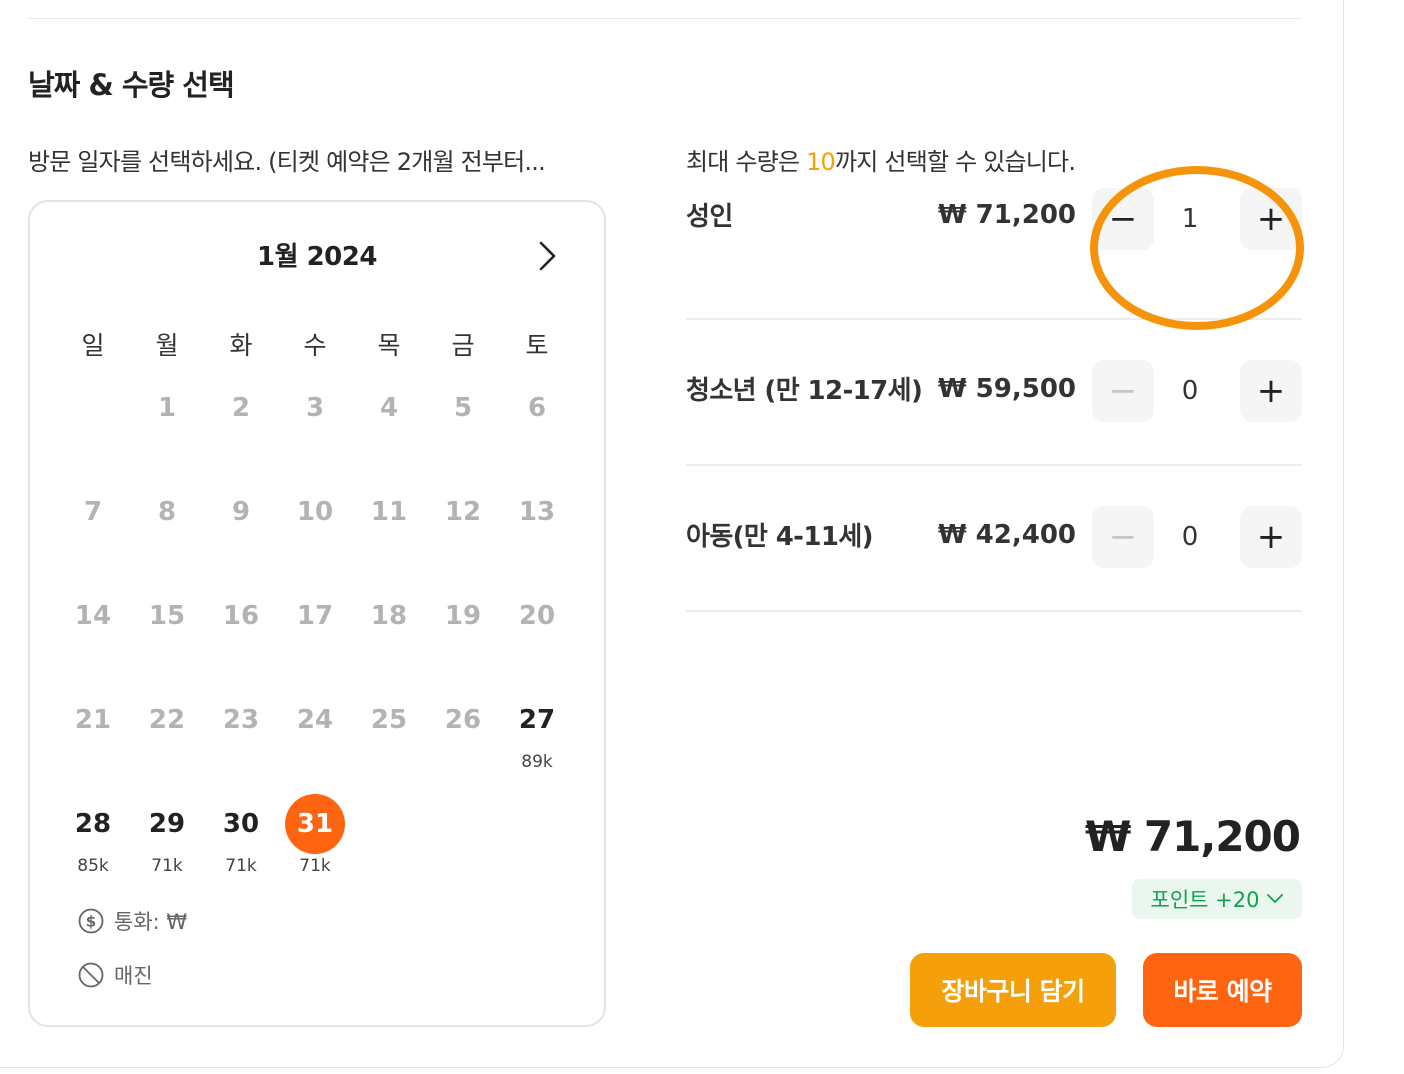 This screenshot has height=1074, width=1404. I want to click on ticket-label: 성인, so click(709, 217).